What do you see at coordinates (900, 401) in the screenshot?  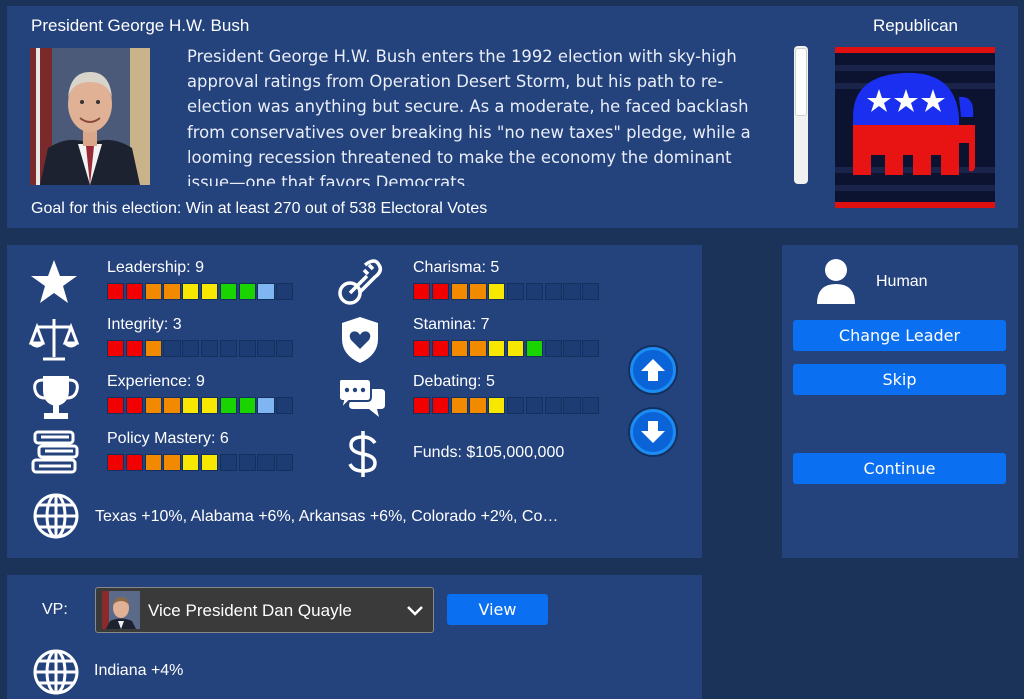 I see `player-controls-panel: Human Change Leader Skip Continue` at bounding box center [900, 401].